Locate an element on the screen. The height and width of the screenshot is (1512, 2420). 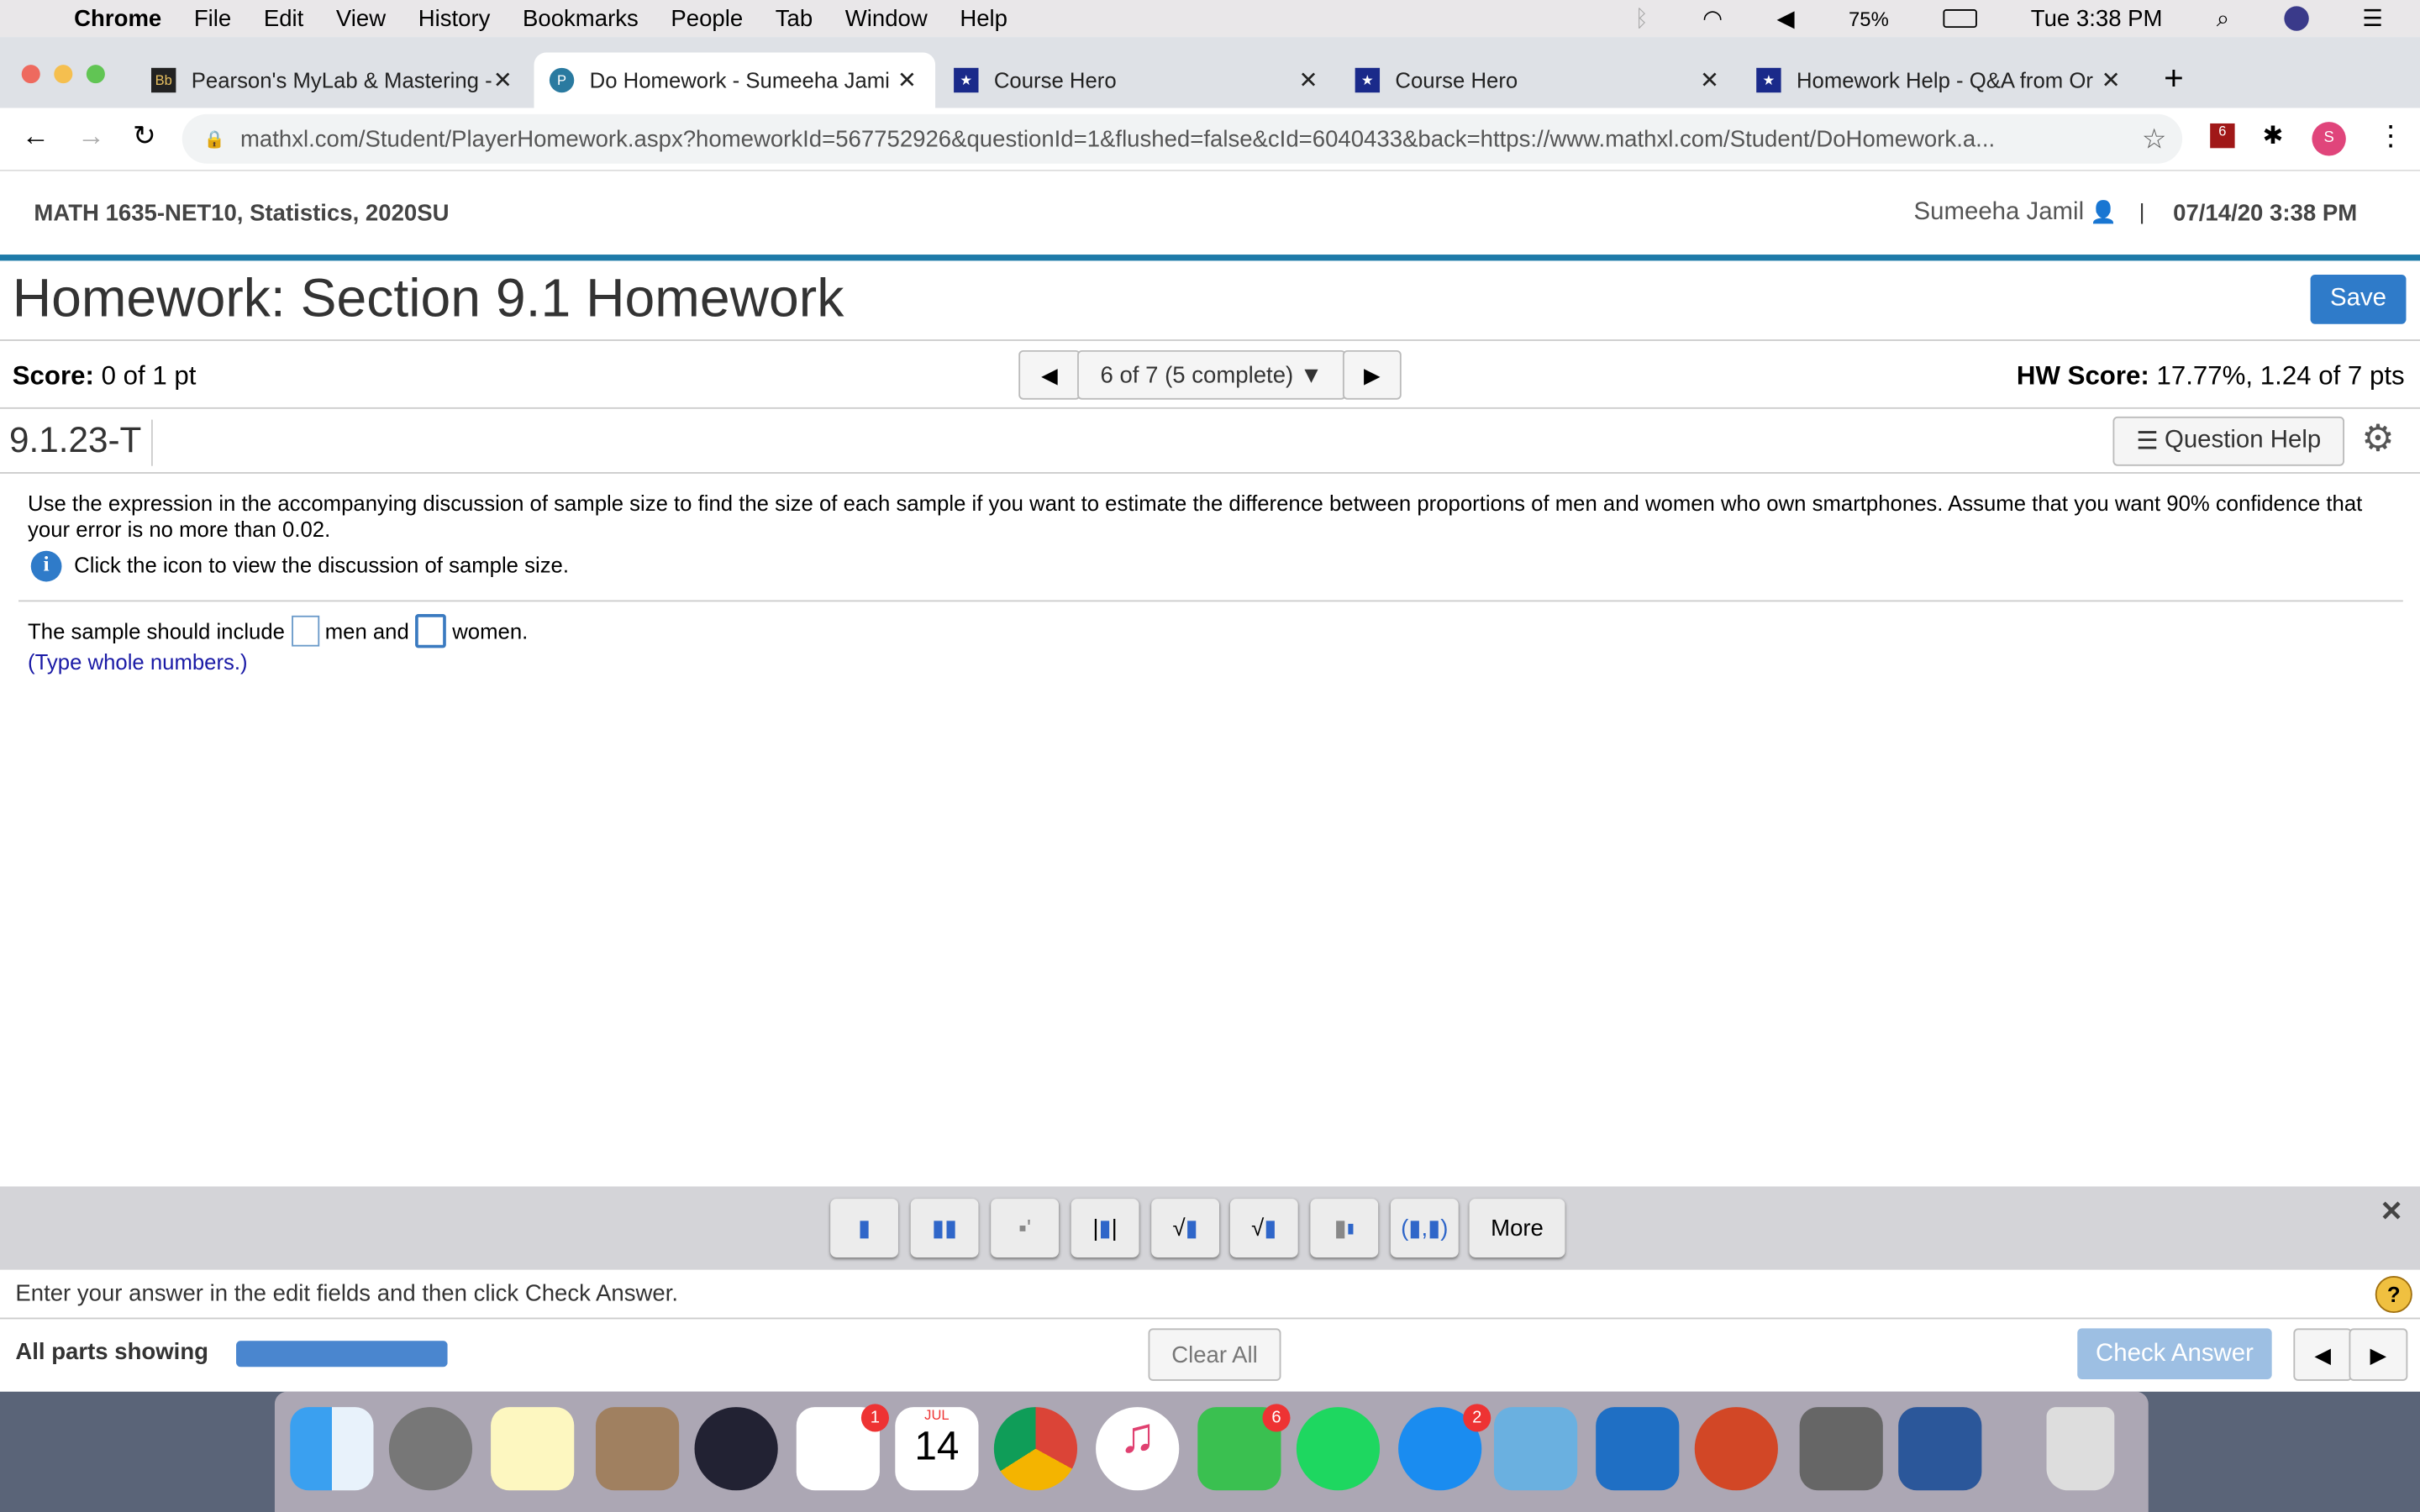
user-icon: 👤 is located at coordinates (2103, 211).